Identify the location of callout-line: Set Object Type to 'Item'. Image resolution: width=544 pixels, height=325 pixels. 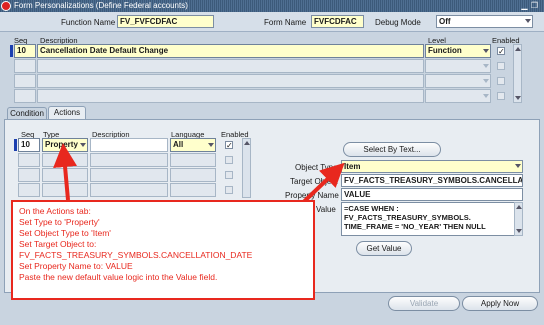
(65, 233).